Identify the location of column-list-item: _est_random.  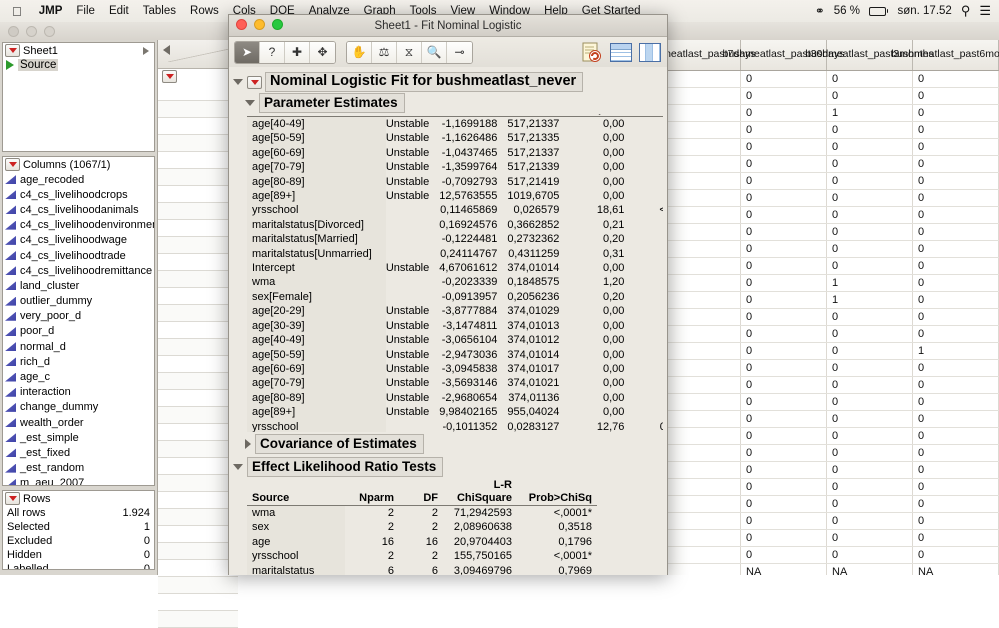
(78, 468).